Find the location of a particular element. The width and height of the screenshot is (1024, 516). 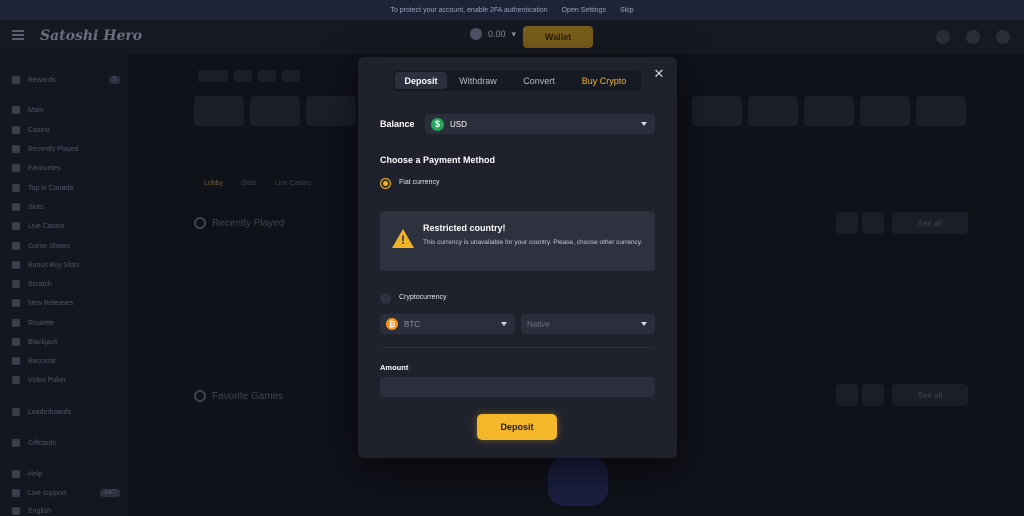

site-logo: Satoshi Hero is located at coordinates (91, 36).